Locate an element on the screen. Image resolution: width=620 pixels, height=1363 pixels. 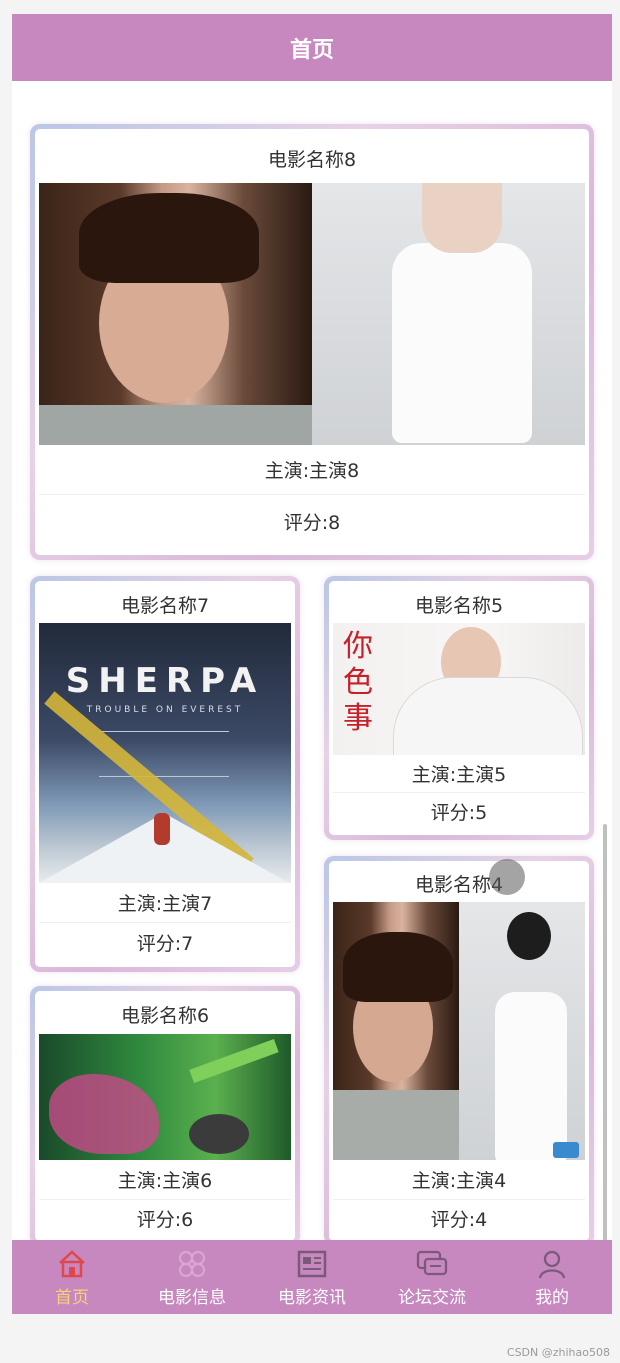
tab-movie-info: 电影信息 is located at coordinates (192, 1277).